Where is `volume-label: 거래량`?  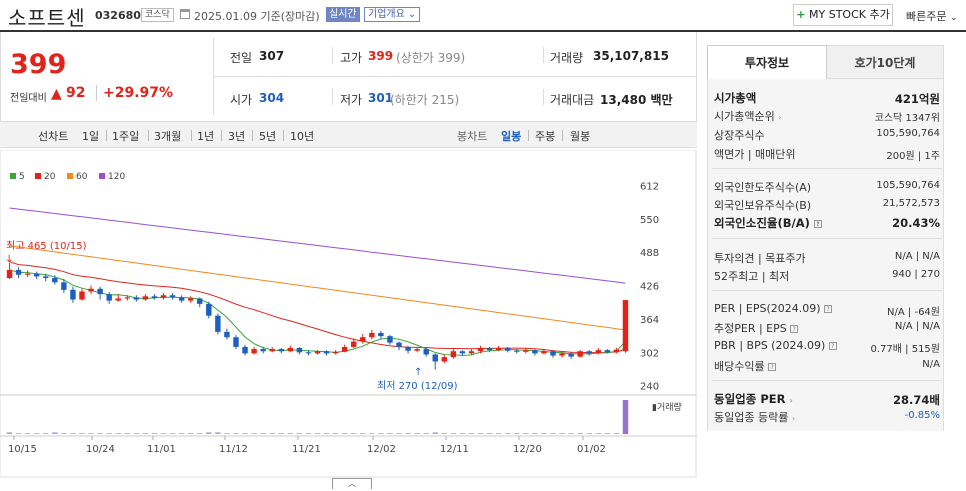
volume-label: 거래량 is located at coordinates (567, 58).